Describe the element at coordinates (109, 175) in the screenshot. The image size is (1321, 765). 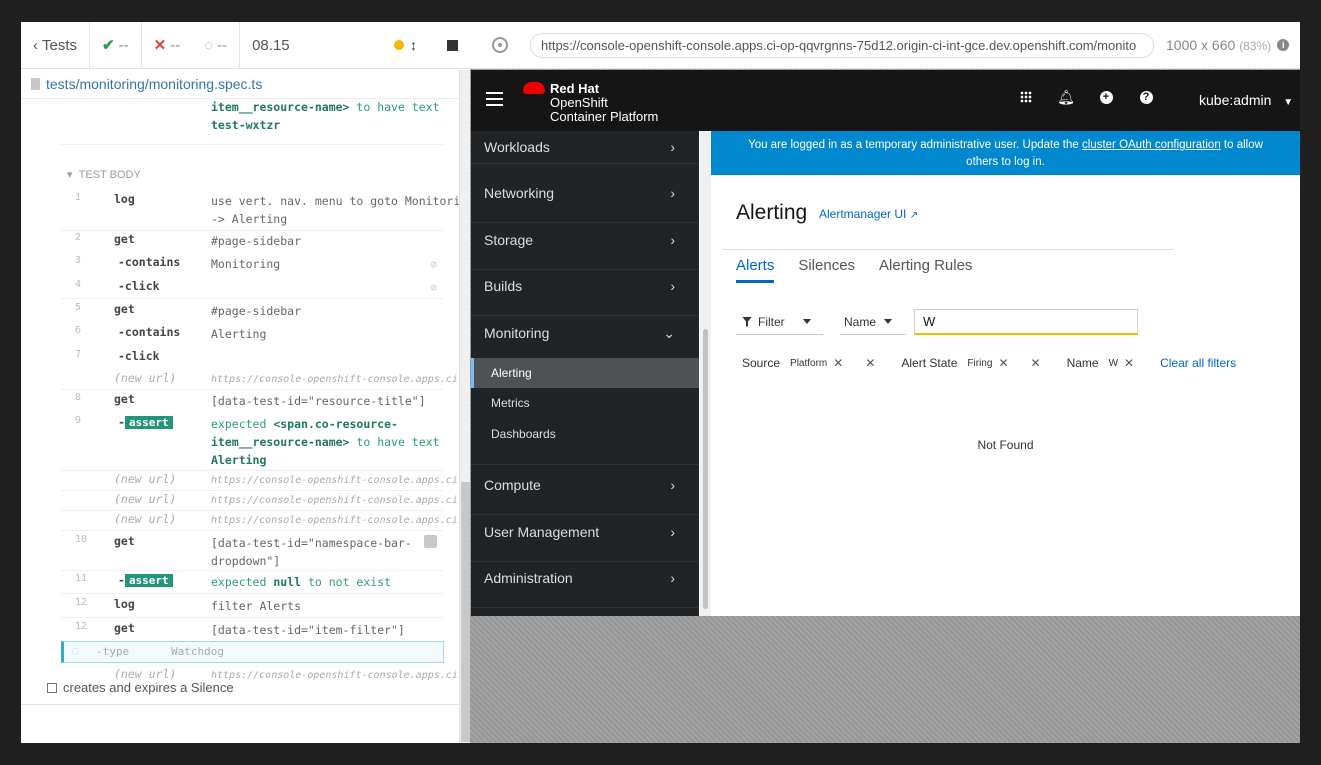
I see `section-label: TEST BODY` at that location.